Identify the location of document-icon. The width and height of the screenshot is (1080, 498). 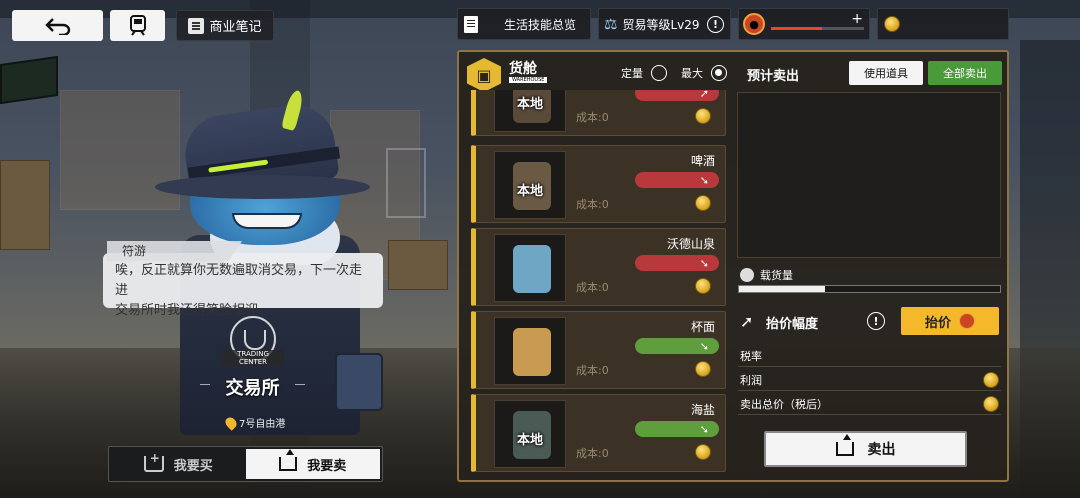
(471, 24).